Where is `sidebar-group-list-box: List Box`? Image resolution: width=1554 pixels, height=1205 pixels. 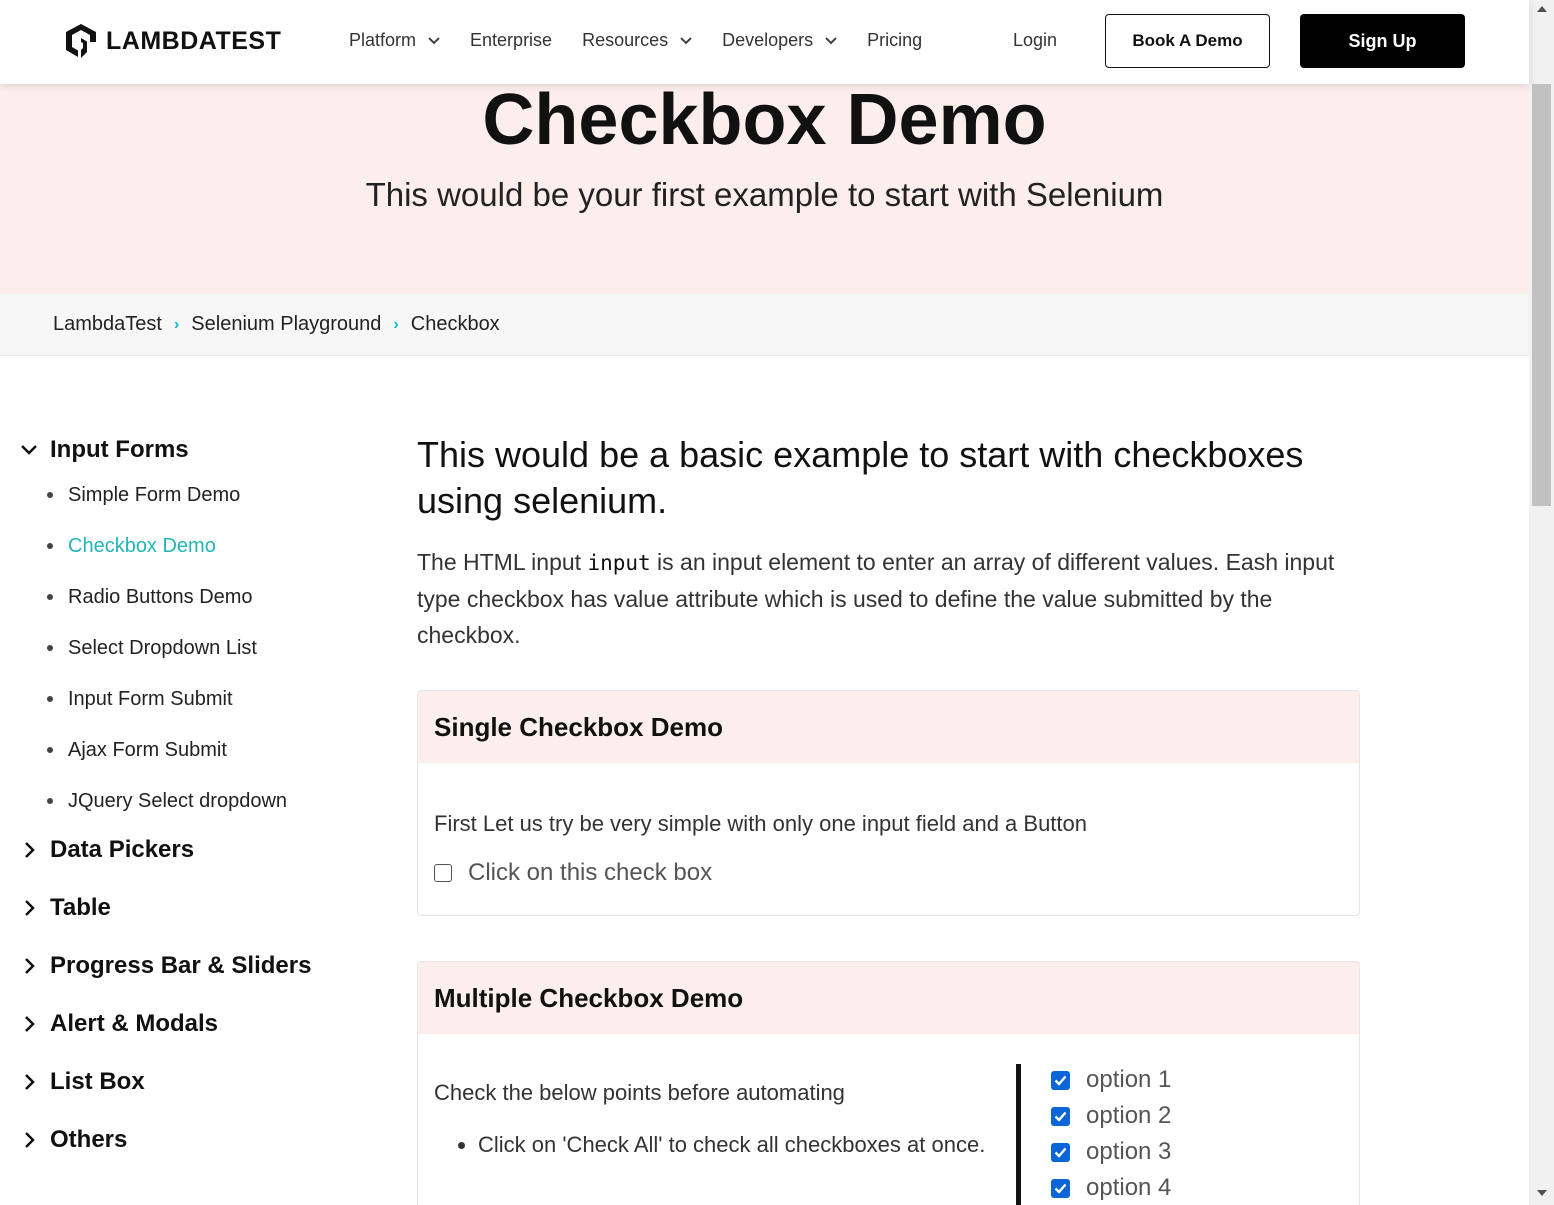
sidebar-group-list-box: List Box is located at coordinates (200, 1082).